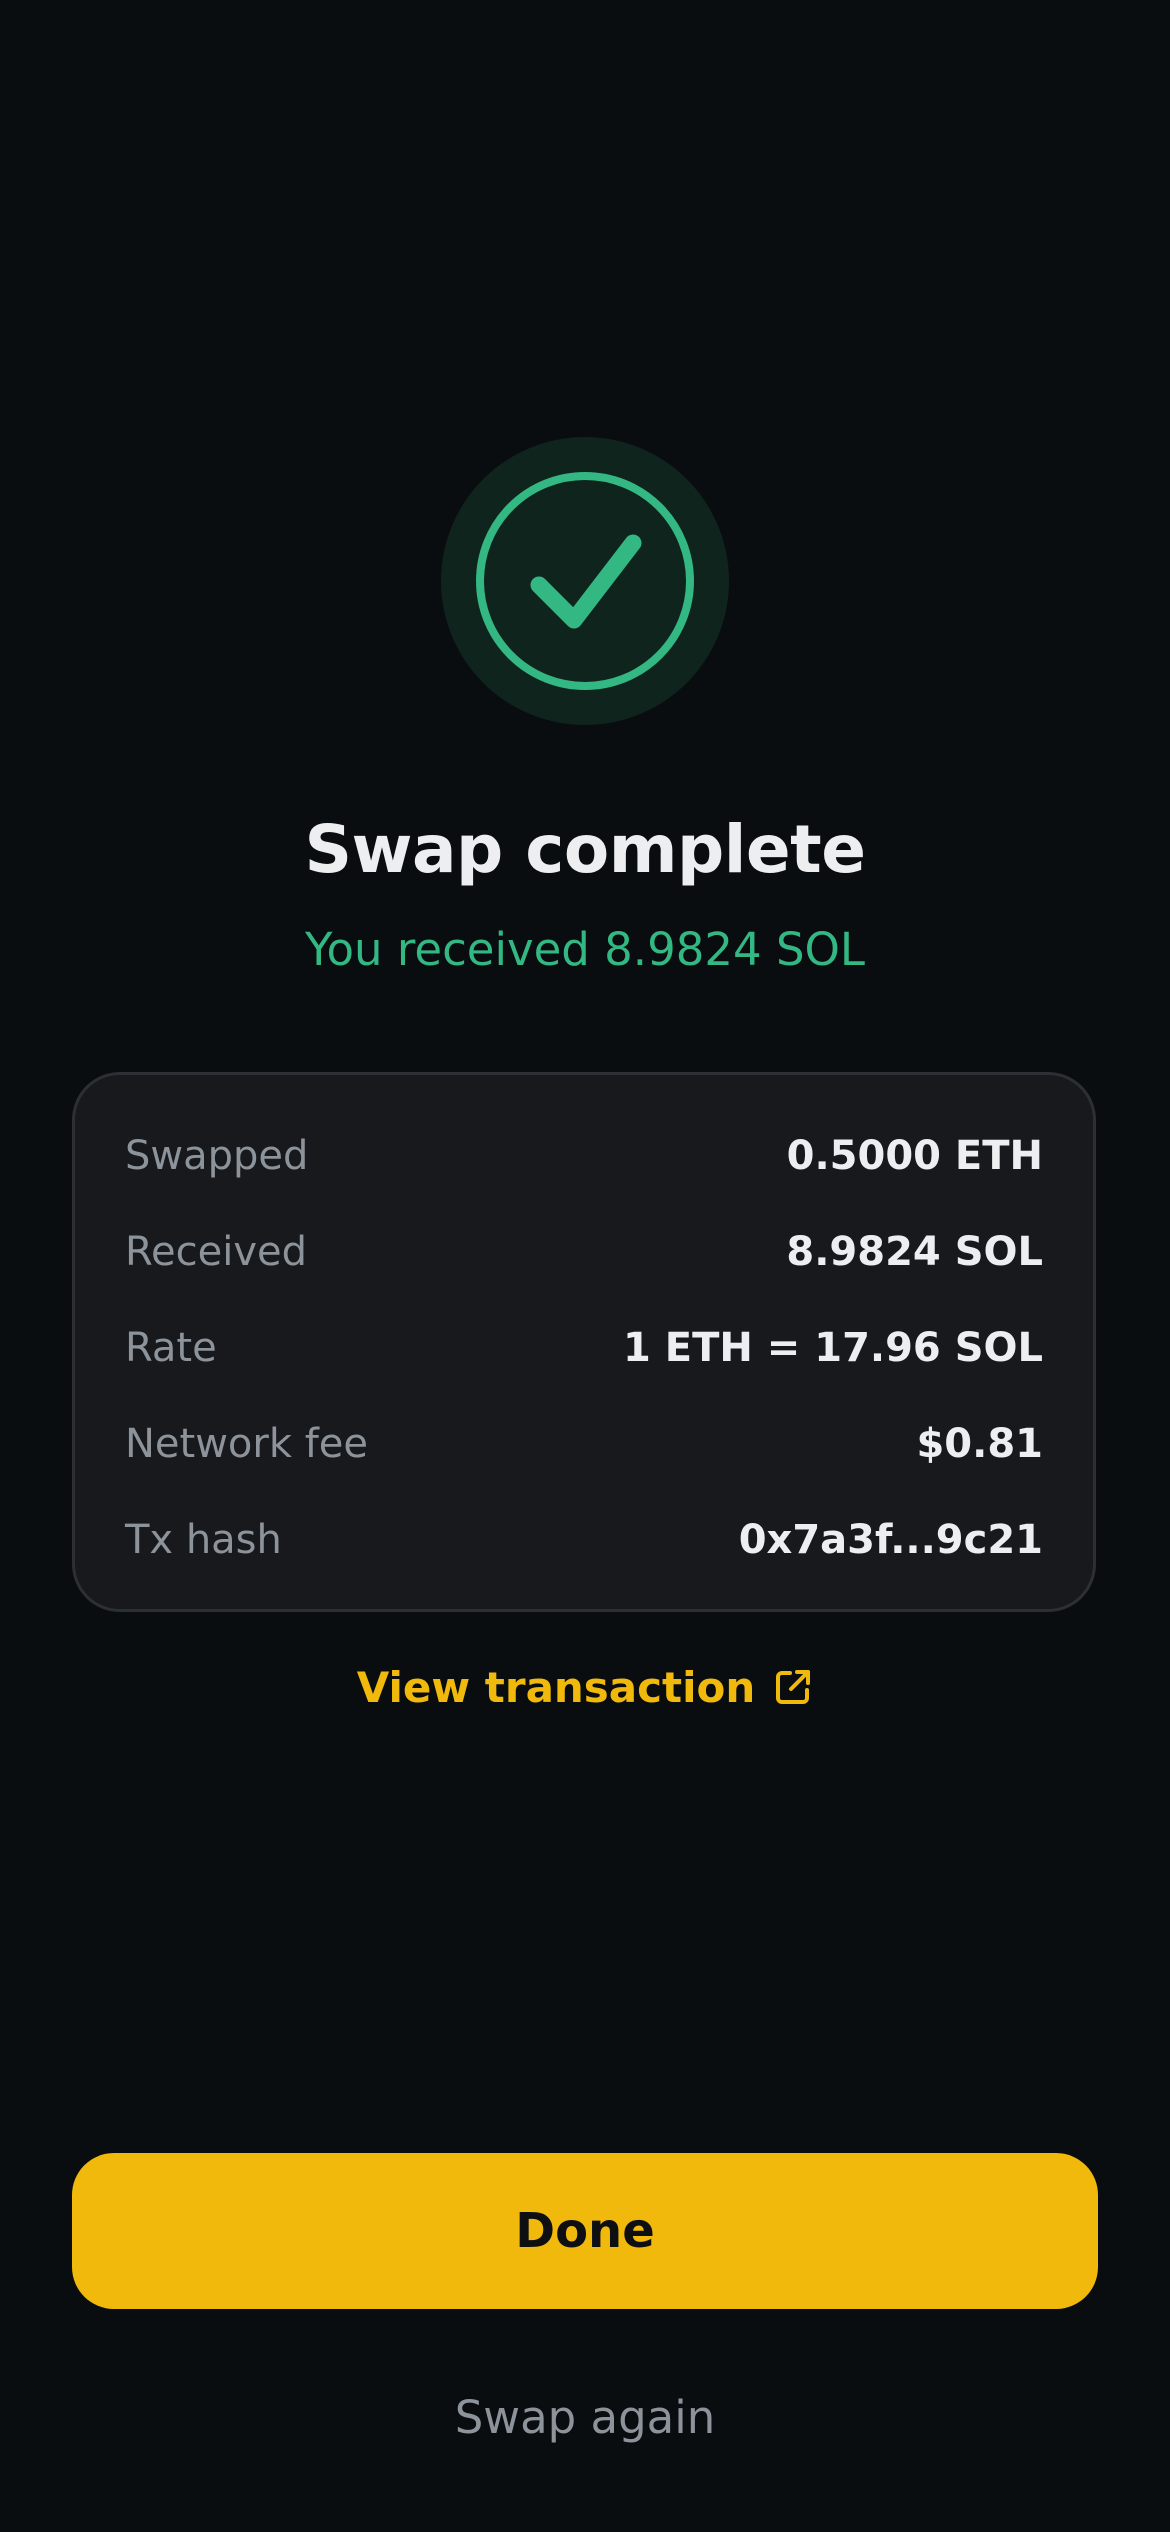 The height and width of the screenshot is (2532, 1170). What do you see at coordinates (585, 2418) in the screenshot?
I see `swap-again-button: Swap again` at bounding box center [585, 2418].